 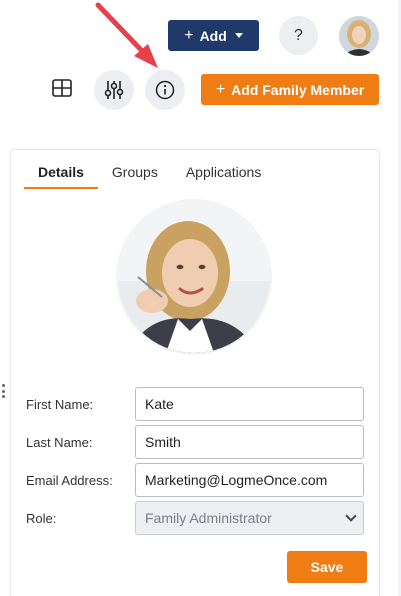 I want to click on add-family-member-button: + Add Family Member, so click(x=290, y=89).